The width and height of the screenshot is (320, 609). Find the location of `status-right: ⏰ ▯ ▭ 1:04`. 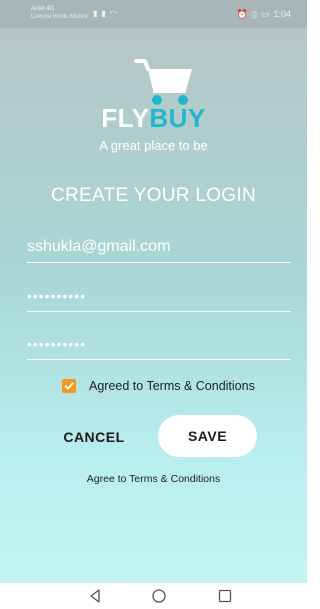

status-right: ⏰ ▯ ▭ 1:04 is located at coordinates (264, 14).